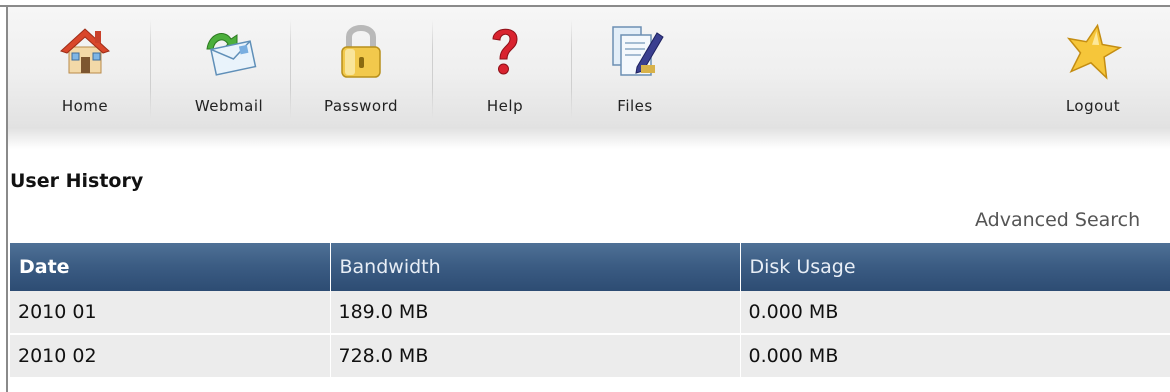 The image size is (1170, 392). I want to click on toolbar-help-label: Help, so click(505, 106).